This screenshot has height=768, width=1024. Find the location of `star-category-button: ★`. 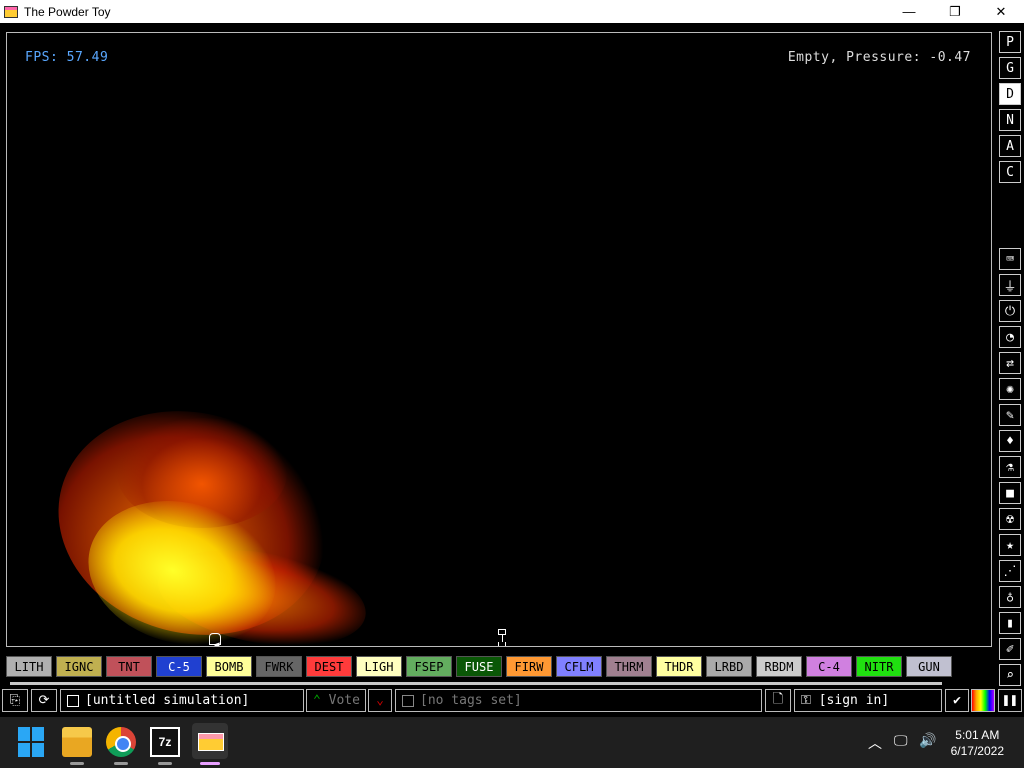

star-category-button: ★ is located at coordinates (1010, 545).